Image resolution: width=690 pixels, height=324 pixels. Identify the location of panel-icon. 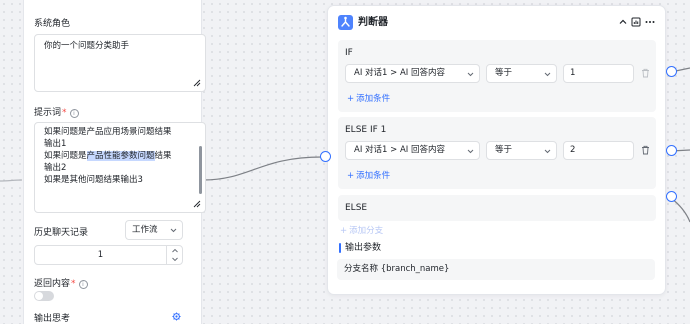
(636, 22).